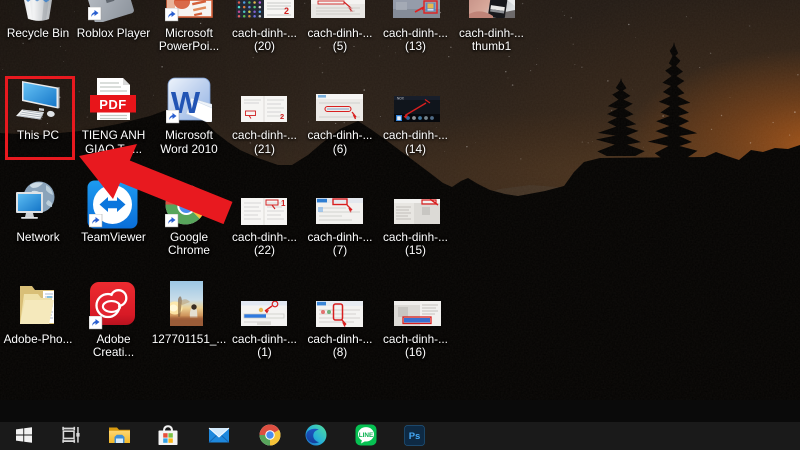  Describe the element at coordinates (401, 98) in the screenshot. I see `svg-text: NOX` at that location.